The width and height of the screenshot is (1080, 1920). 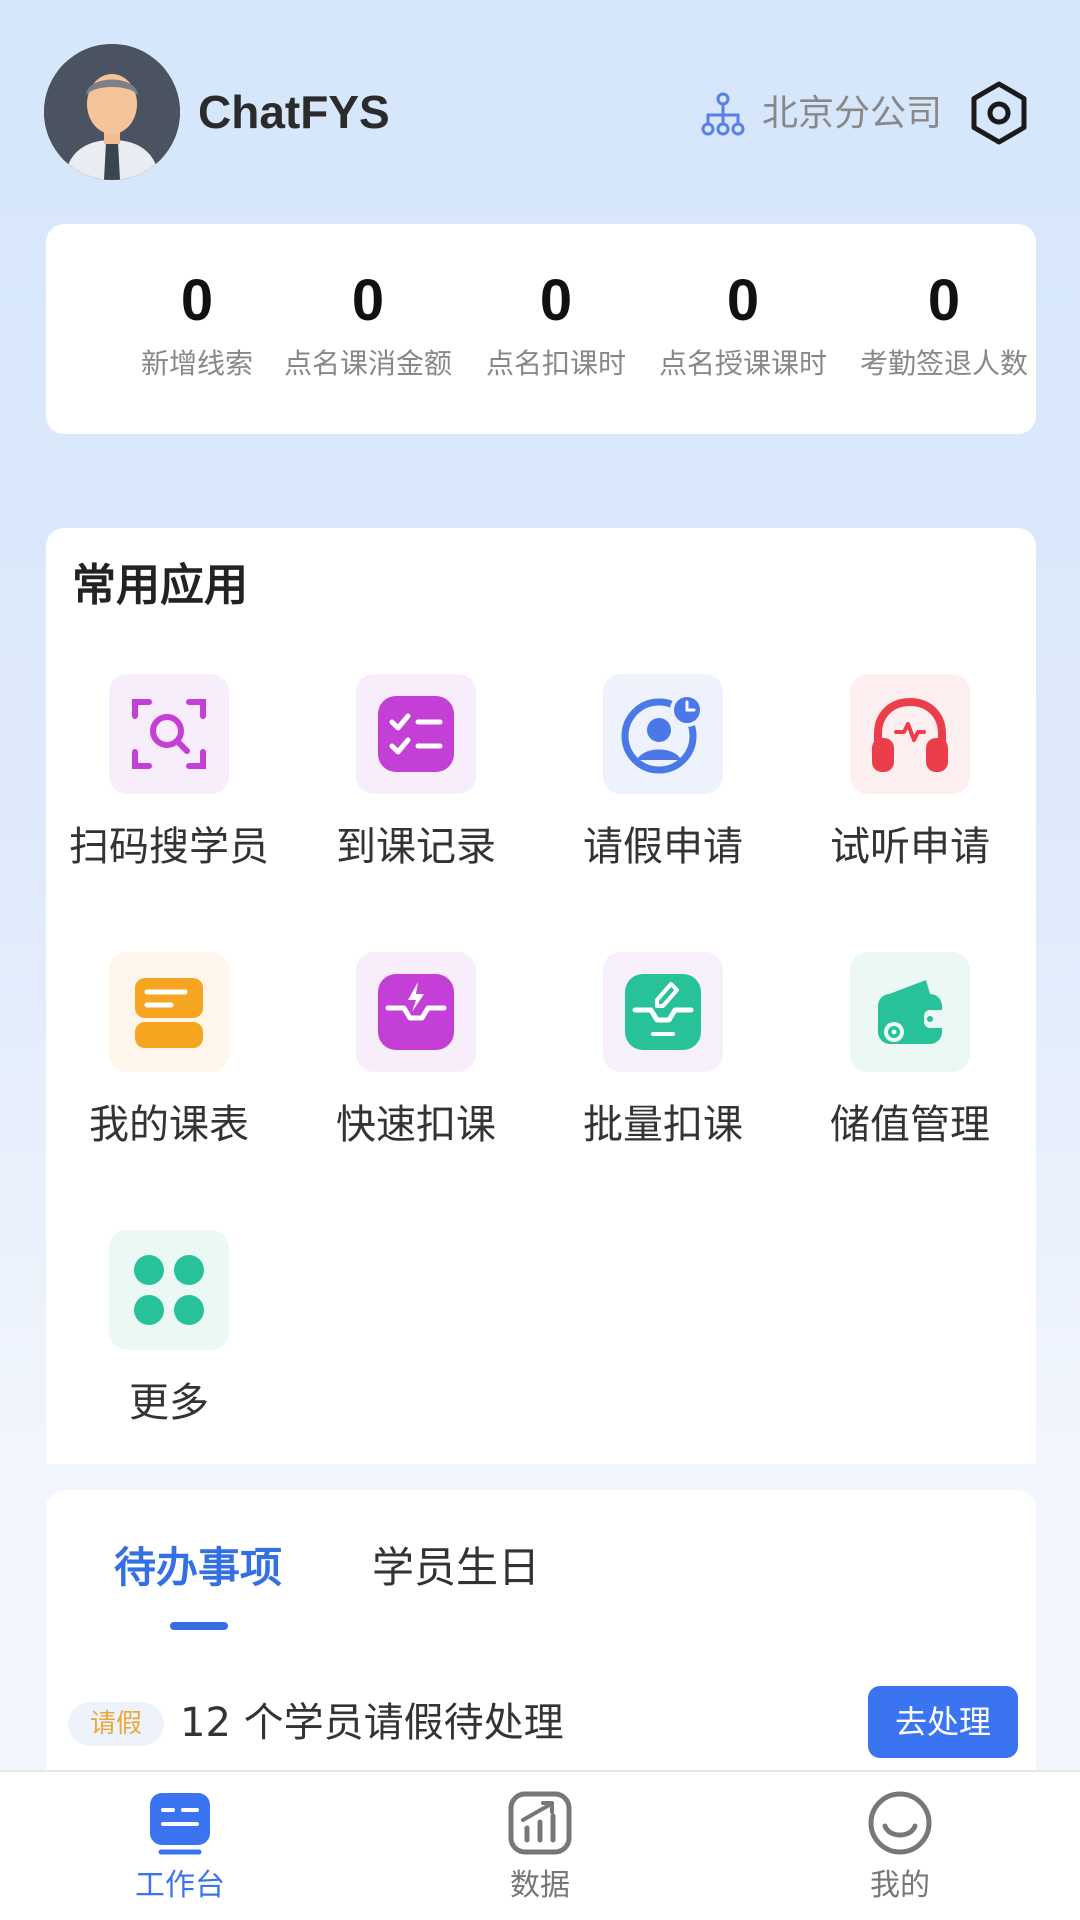 What do you see at coordinates (723, 114) in the screenshot?
I see `org-tree-icon` at bounding box center [723, 114].